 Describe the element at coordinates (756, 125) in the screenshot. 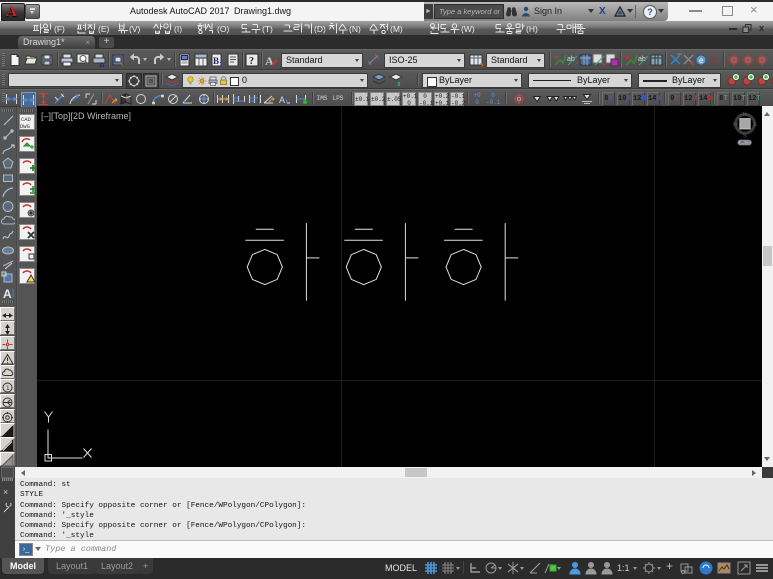

I see `svg-text: E` at that location.